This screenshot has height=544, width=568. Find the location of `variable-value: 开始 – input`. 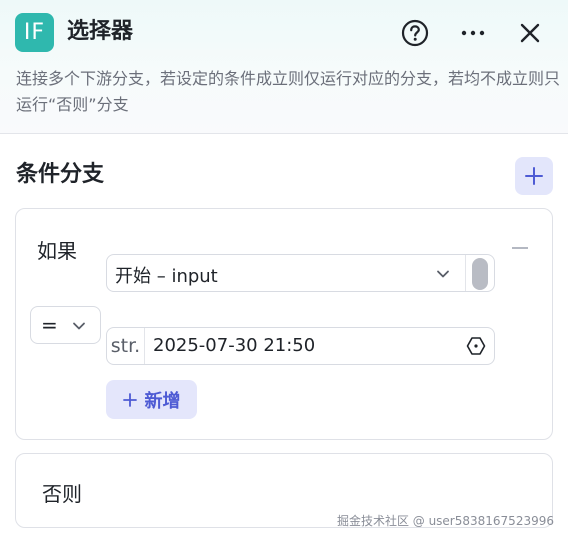

variable-value: 开始 – input is located at coordinates (166, 276).